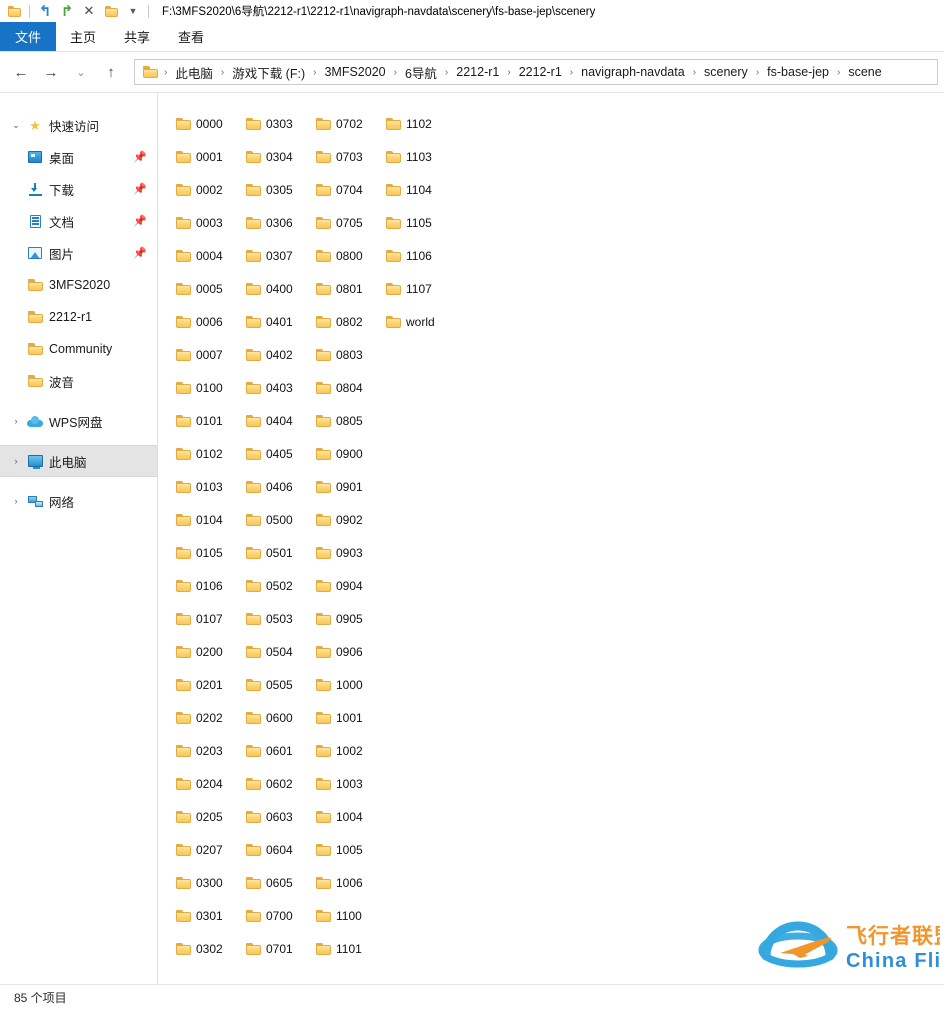 This screenshot has width=944, height=1032. What do you see at coordinates (21, 72) in the screenshot?
I see `back-button: ←` at bounding box center [21, 72].